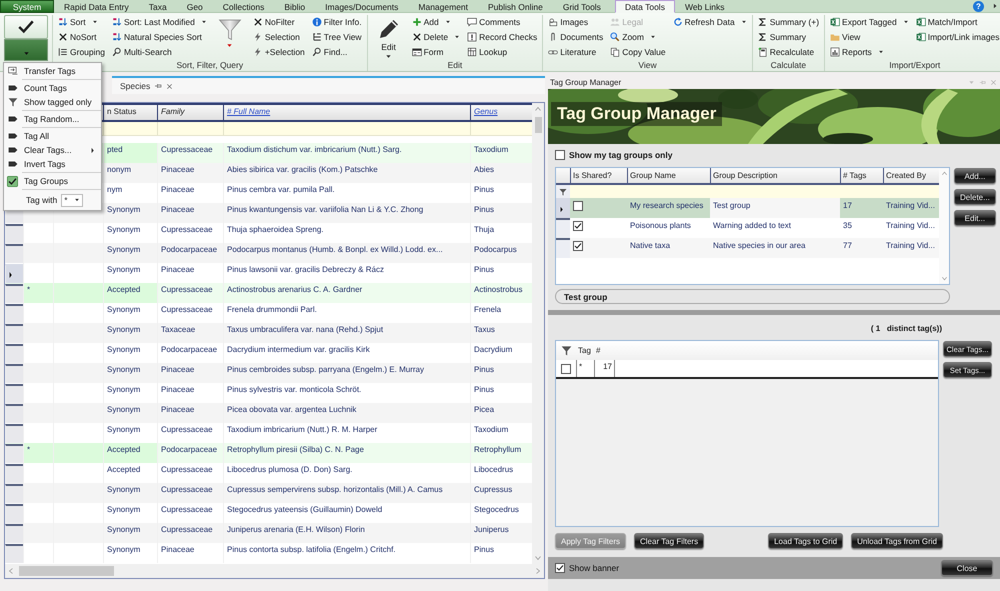  Describe the element at coordinates (52, 88) in the screenshot. I see `menu-item: Count Tags` at that location.